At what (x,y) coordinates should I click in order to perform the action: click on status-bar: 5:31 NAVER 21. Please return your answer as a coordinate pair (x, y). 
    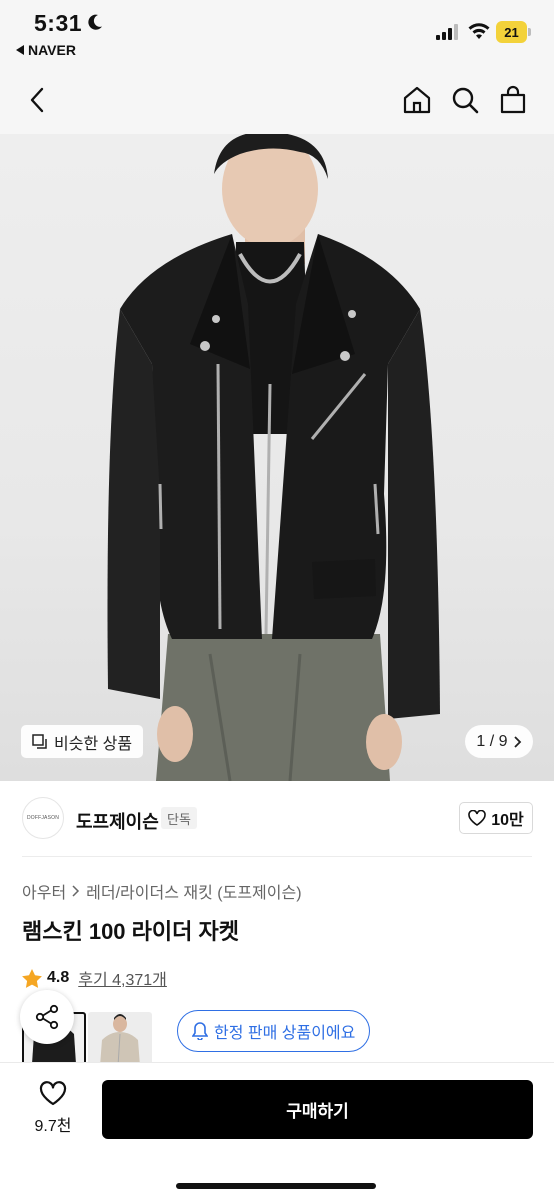
    Looking at the image, I should click on (277, 34).